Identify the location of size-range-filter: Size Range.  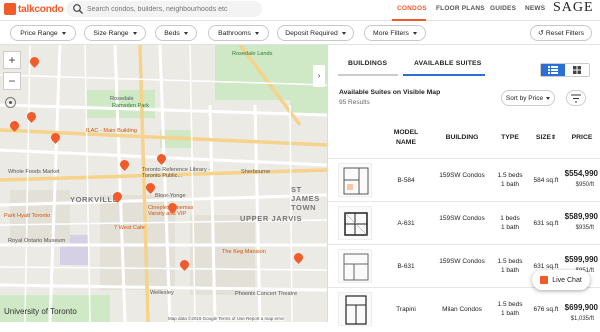
(115, 33).